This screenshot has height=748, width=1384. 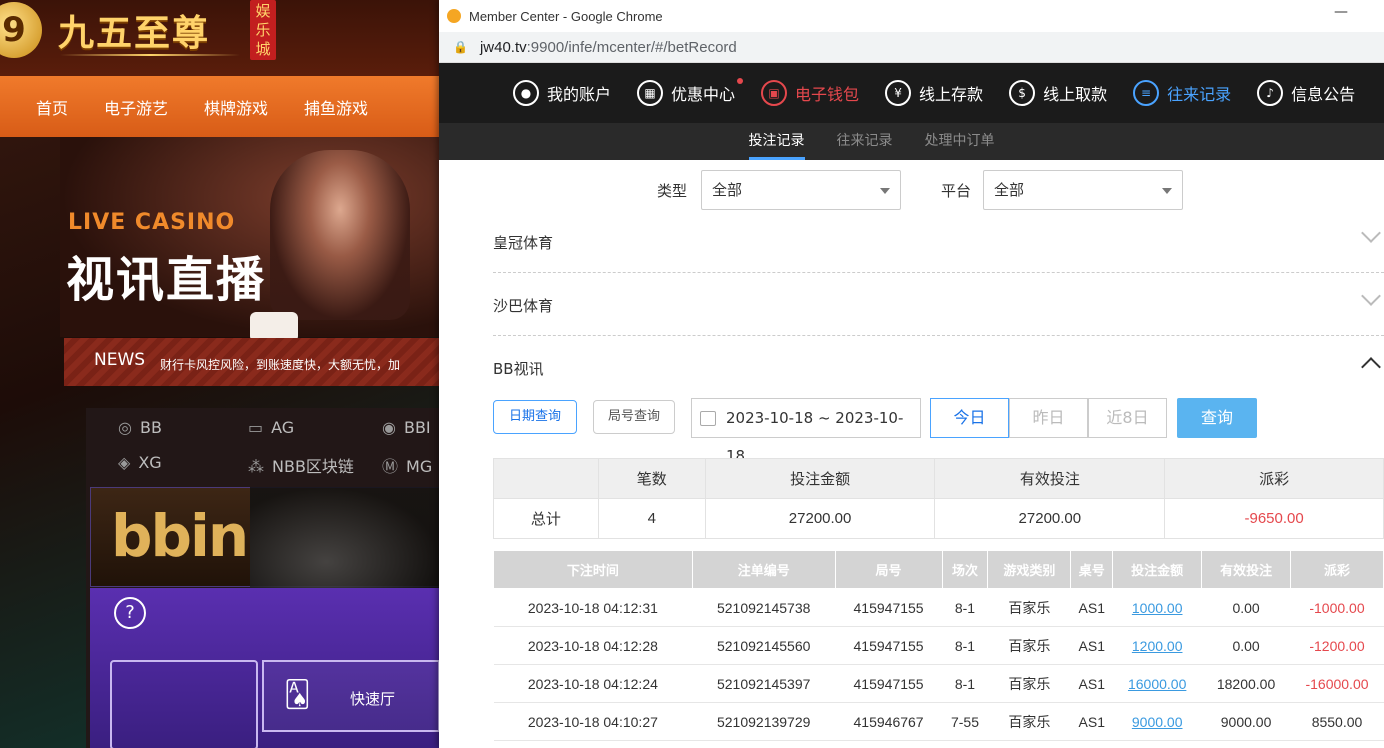 What do you see at coordinates (820, 478) in the screenshot?
I see `summary-header: 投注金额` at bounding box center [820, 478].